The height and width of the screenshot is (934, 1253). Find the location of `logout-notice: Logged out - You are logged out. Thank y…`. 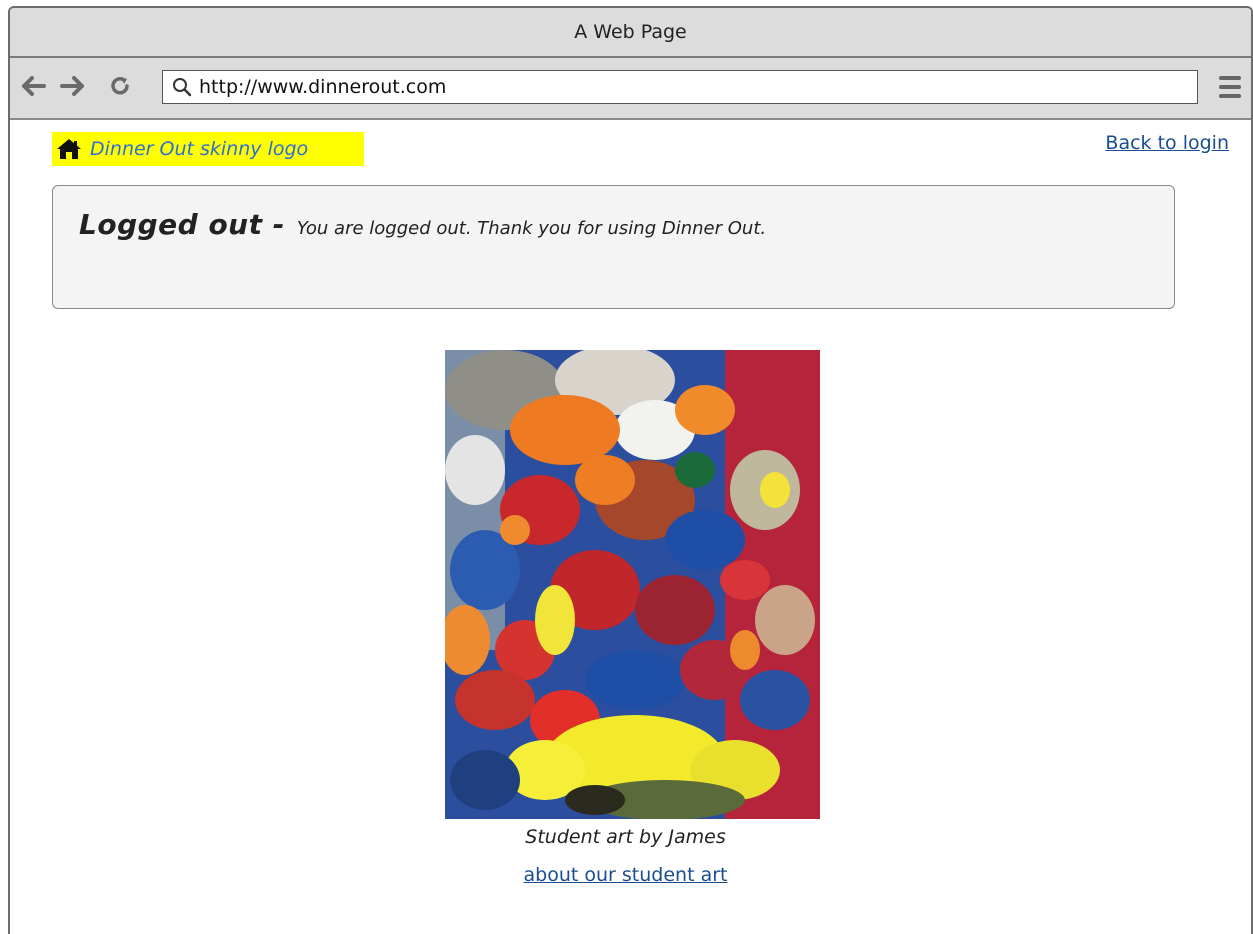

logout-notice: Logged out - You are logged out. Thank y… is located at coordinates (613, 247).